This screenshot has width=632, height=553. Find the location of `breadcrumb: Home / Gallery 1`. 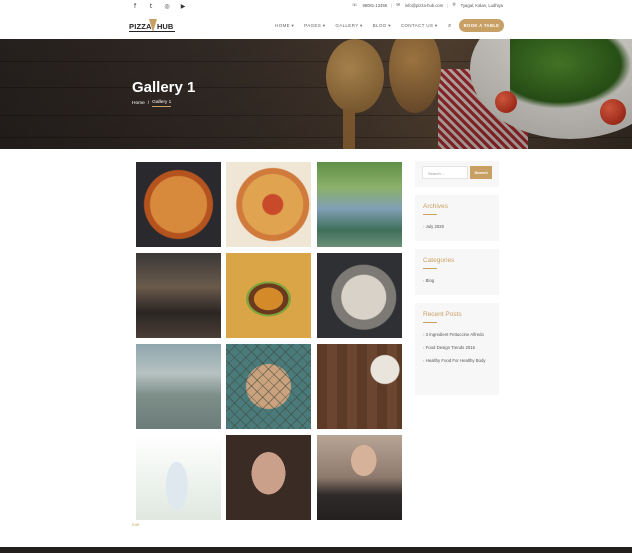

breadcrumb: Home / Gallery 1 is located at coordinates (152, 103).